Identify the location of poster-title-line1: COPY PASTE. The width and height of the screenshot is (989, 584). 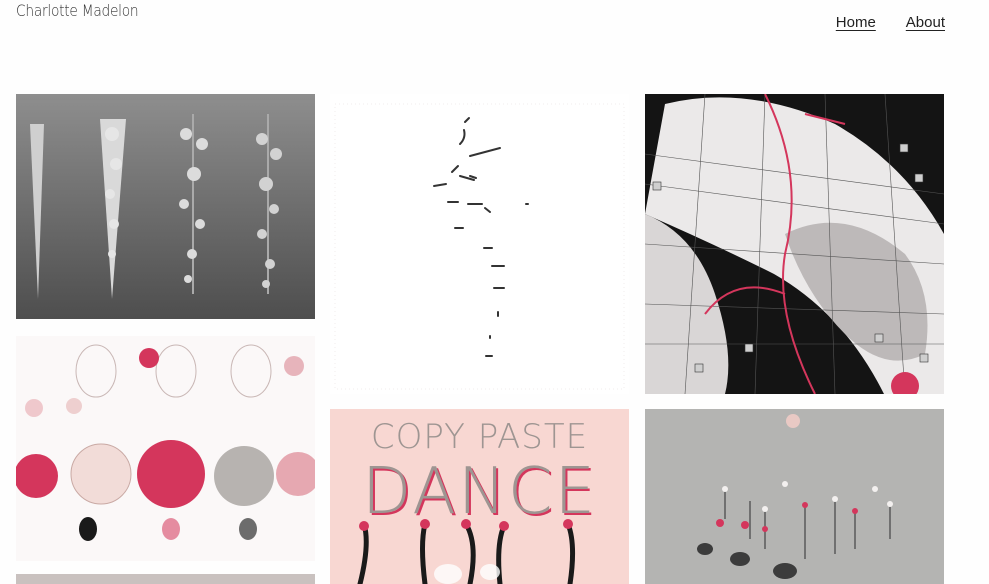
(479, 437).